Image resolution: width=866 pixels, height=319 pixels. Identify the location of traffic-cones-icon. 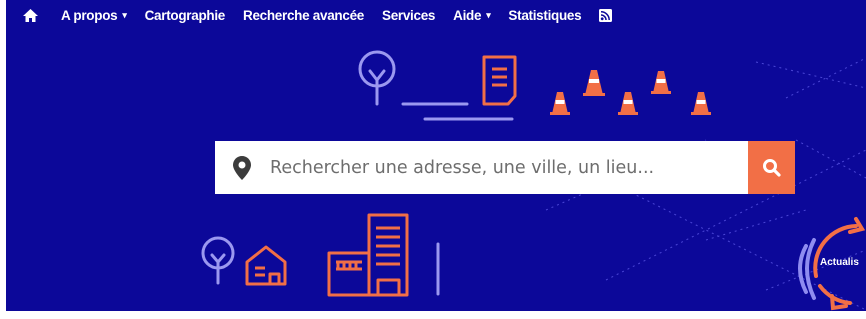
(630, 92).